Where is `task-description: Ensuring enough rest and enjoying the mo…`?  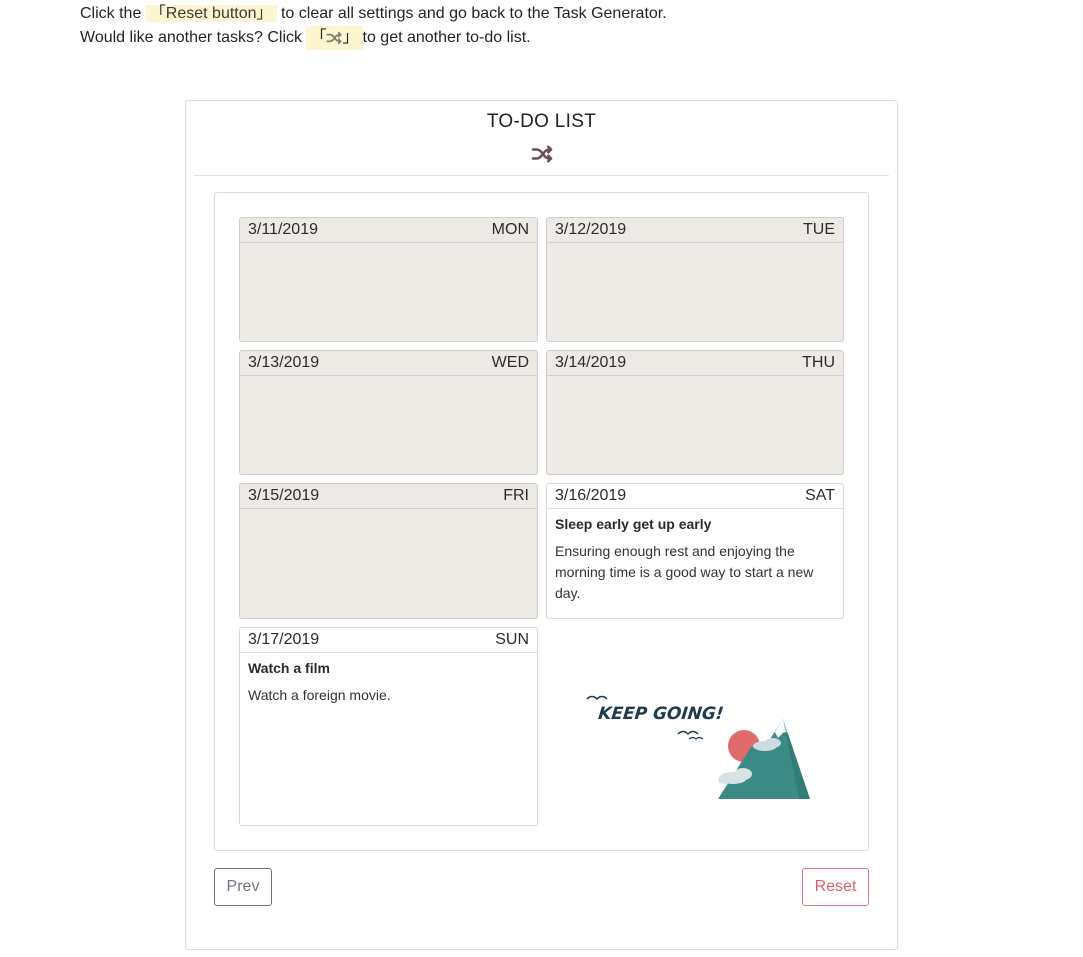
task-description: Ensuring enough rest and enjoying the mo… is located at coordinates (684, 572).